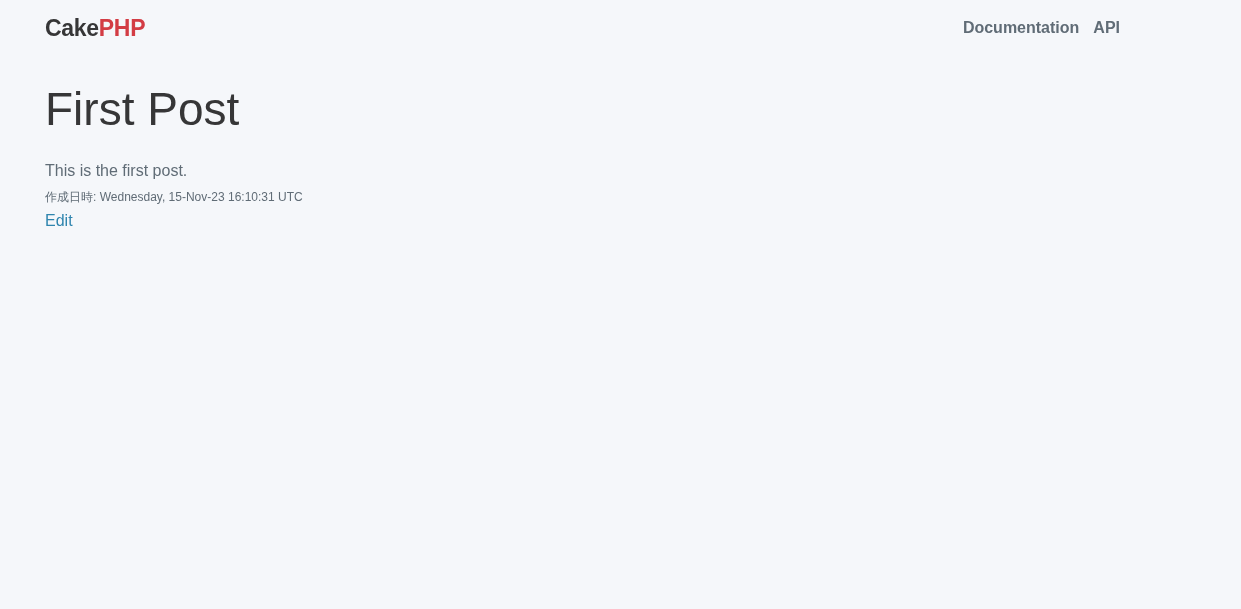 The image size is (1241, 609). I want to click on post-title: First Post, so click(143, 109).